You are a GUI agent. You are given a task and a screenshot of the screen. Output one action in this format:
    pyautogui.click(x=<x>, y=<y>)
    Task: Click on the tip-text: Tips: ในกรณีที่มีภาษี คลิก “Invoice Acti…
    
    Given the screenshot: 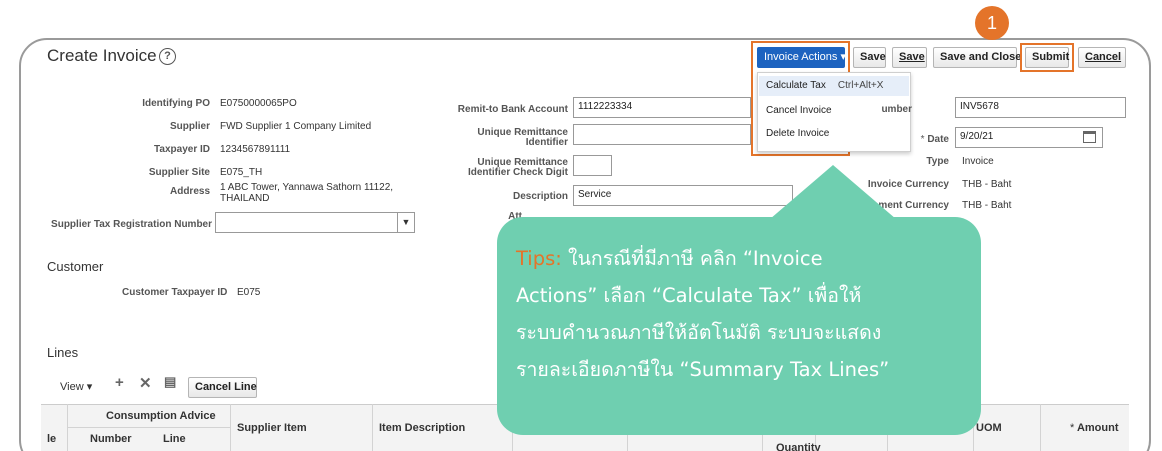 What is the action you would take?
    pyautogui.click(x=746, y=314)
    